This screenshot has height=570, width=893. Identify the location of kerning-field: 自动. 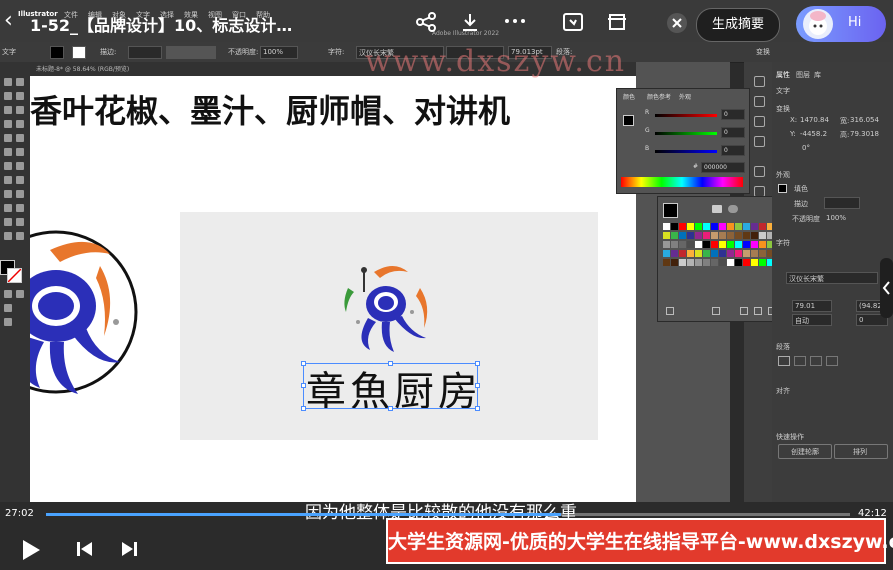
(812, 320).